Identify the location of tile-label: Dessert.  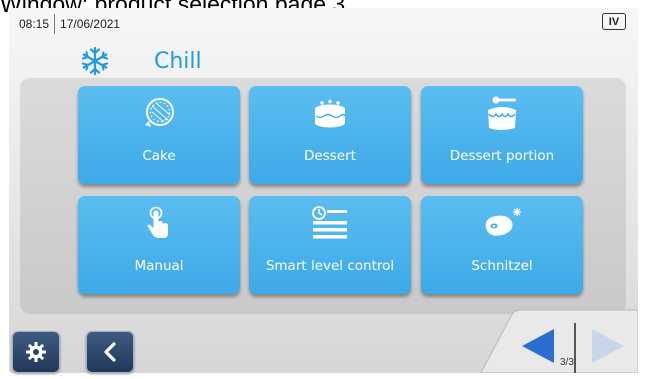
(330, 156).